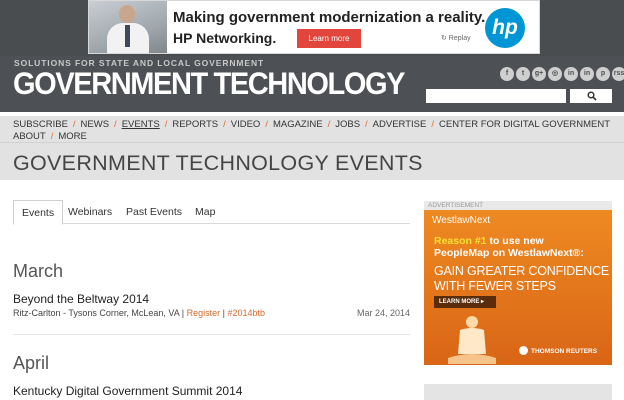 The width and height of the screenshot is (624, 400). Describe the element at coordinates (555, 74) in the screenshot. I see `instagram-icon: ◎` at that location.